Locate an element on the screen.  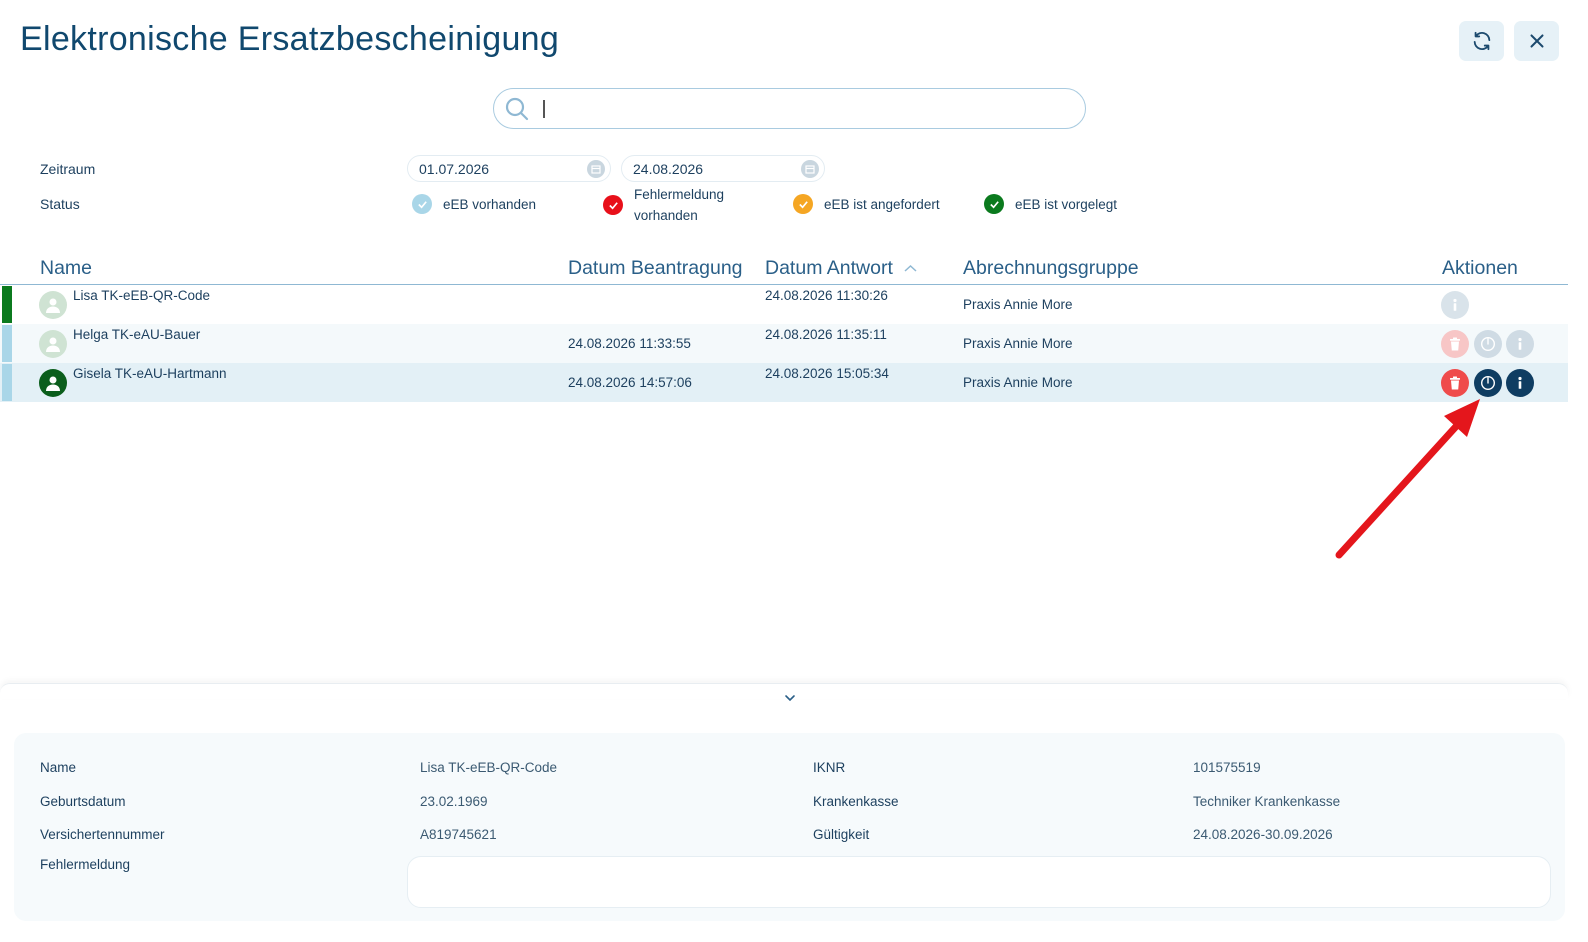
row-name: Gisela TK-eAU-Hartmann is located at coordinates (150, 373).